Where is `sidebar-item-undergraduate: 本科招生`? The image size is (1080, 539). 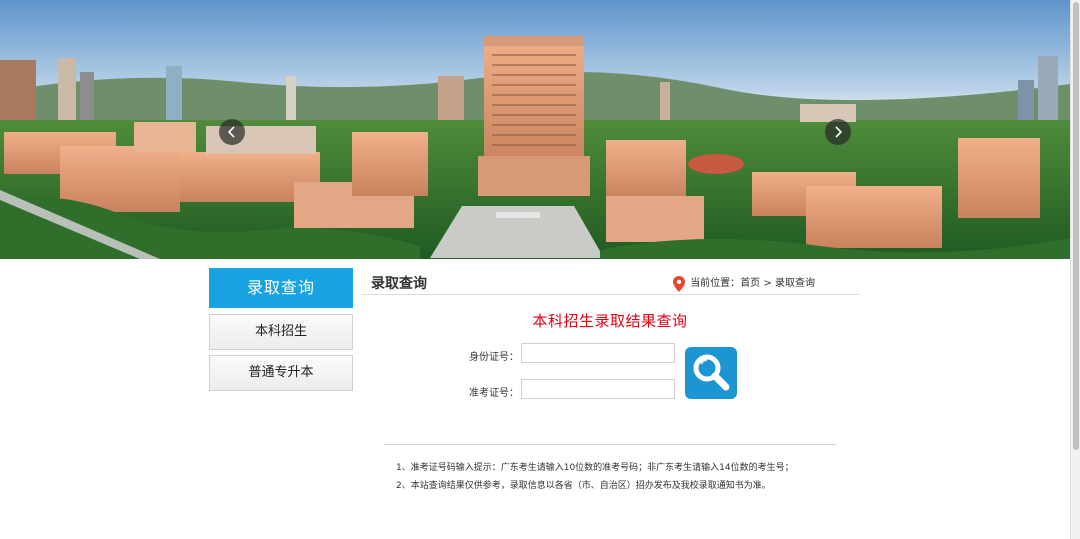 sidebar-item-undergraduate: 本科招生 is located at coordinates (281, 332).